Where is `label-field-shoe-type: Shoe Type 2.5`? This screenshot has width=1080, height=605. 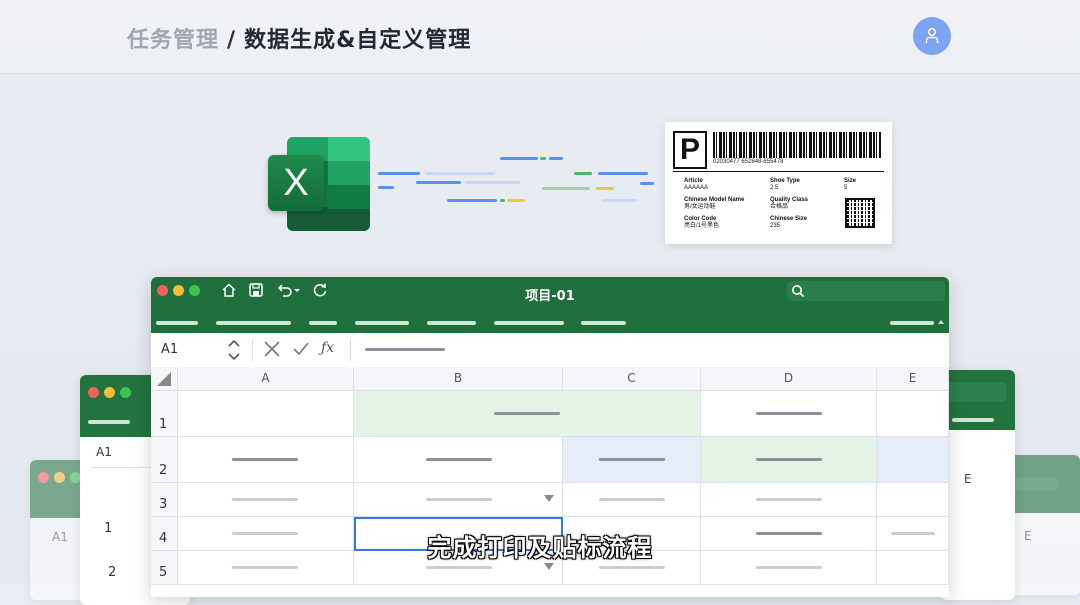
label-field-shoe-type: Shoe Type 2.5 is located at coordinates (785, 184).